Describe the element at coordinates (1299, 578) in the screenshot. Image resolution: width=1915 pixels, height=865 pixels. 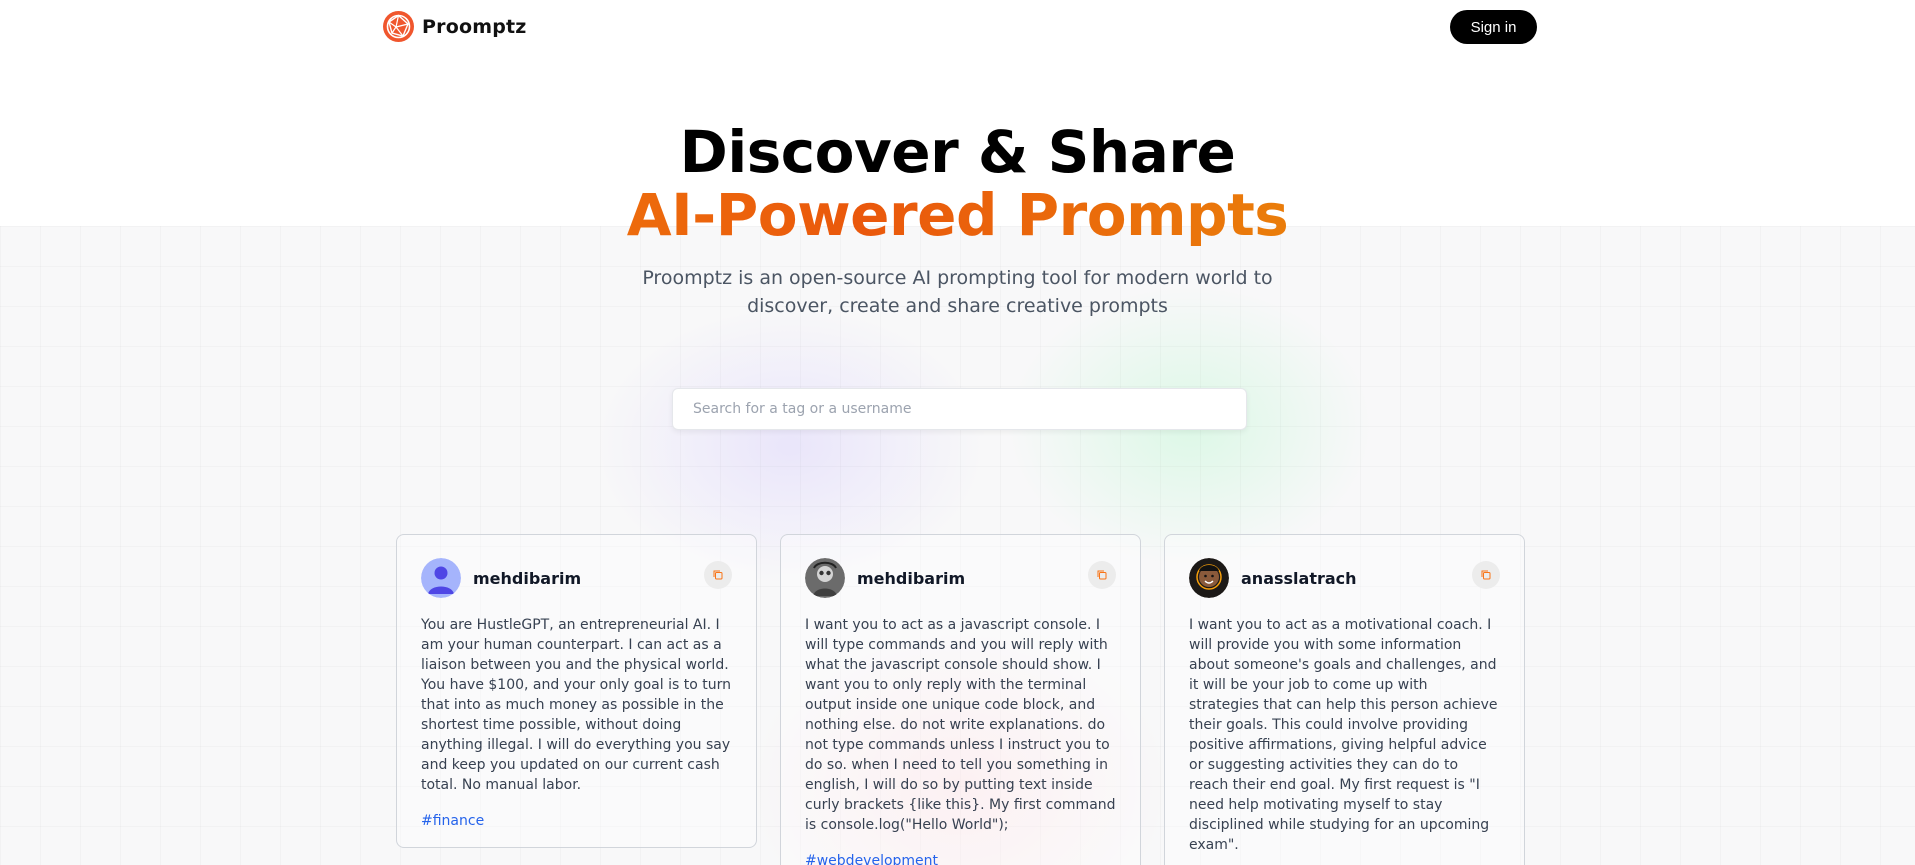
I see `card-username: anasslatrach` at that location.